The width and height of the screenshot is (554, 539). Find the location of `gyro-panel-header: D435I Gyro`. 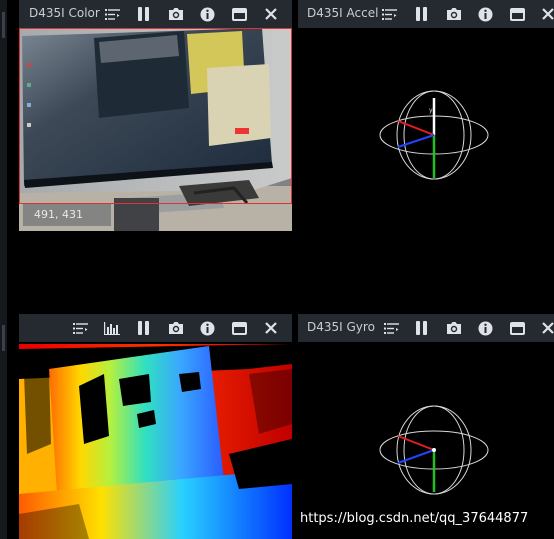

gyro-panel-header: D435I Gyro is located at coordinates (426, 328).